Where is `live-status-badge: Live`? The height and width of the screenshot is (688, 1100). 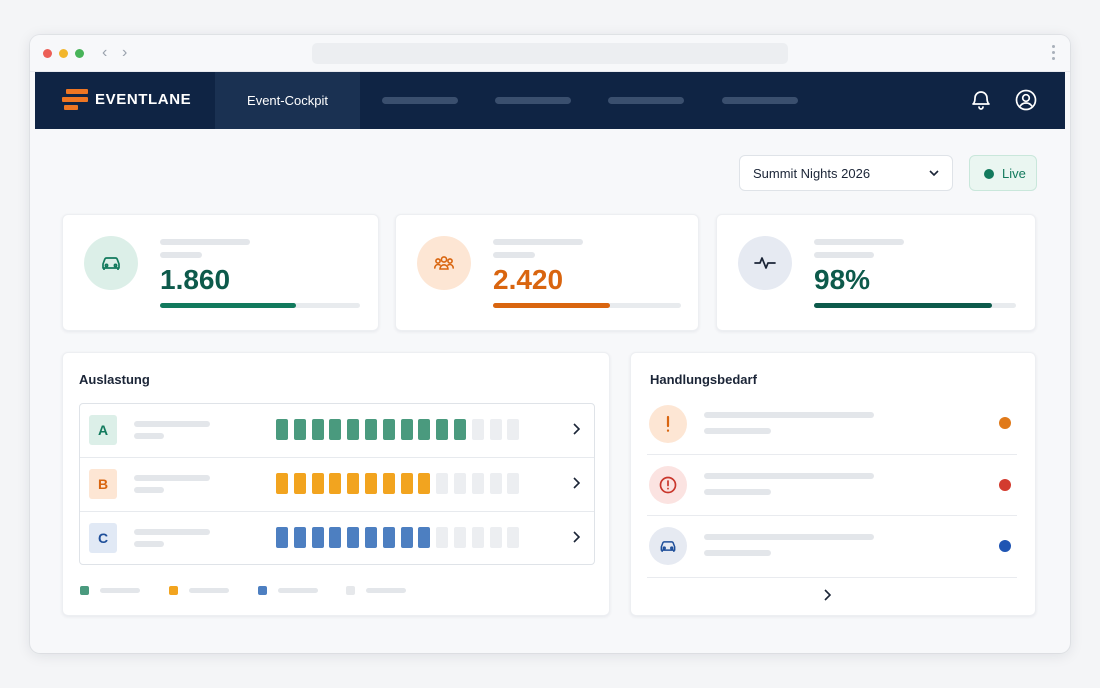 live-status-badge: Live is located at coordinates (1003, 173).